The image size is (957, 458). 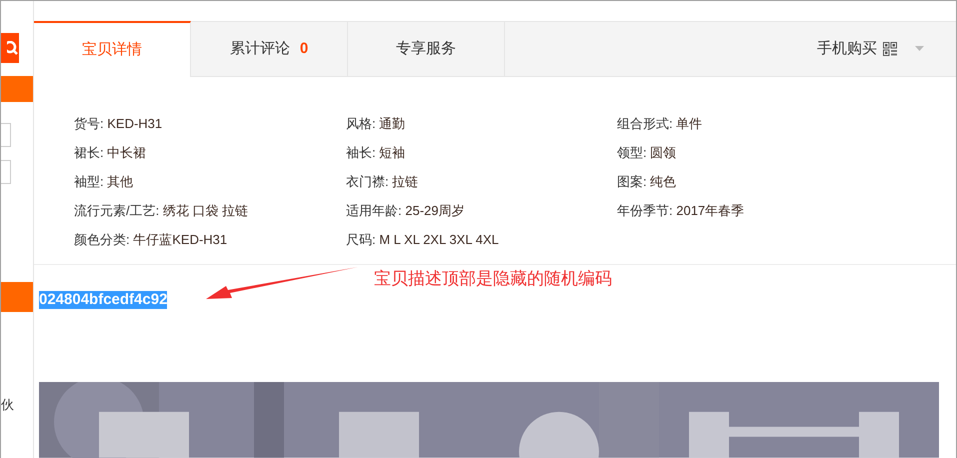 What do you see at coordinates (13, 48) in the screenshot?
I see `search-icon` at bounding box center [13, 48].